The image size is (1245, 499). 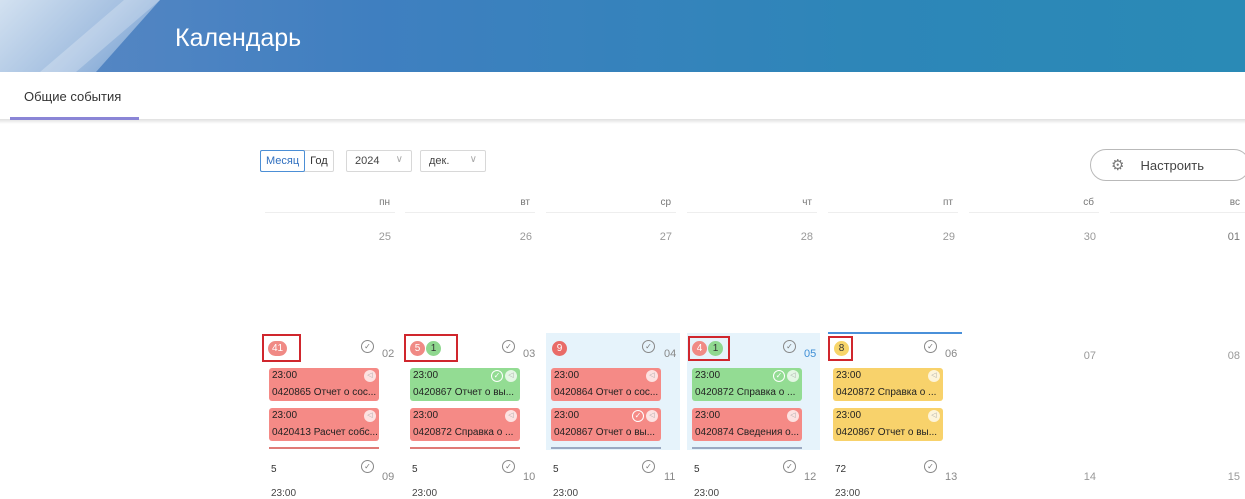 What do you see at coordinates (529, 354) in the screenshot?
I see `day-number: 03` at bounding box center [529, 354].